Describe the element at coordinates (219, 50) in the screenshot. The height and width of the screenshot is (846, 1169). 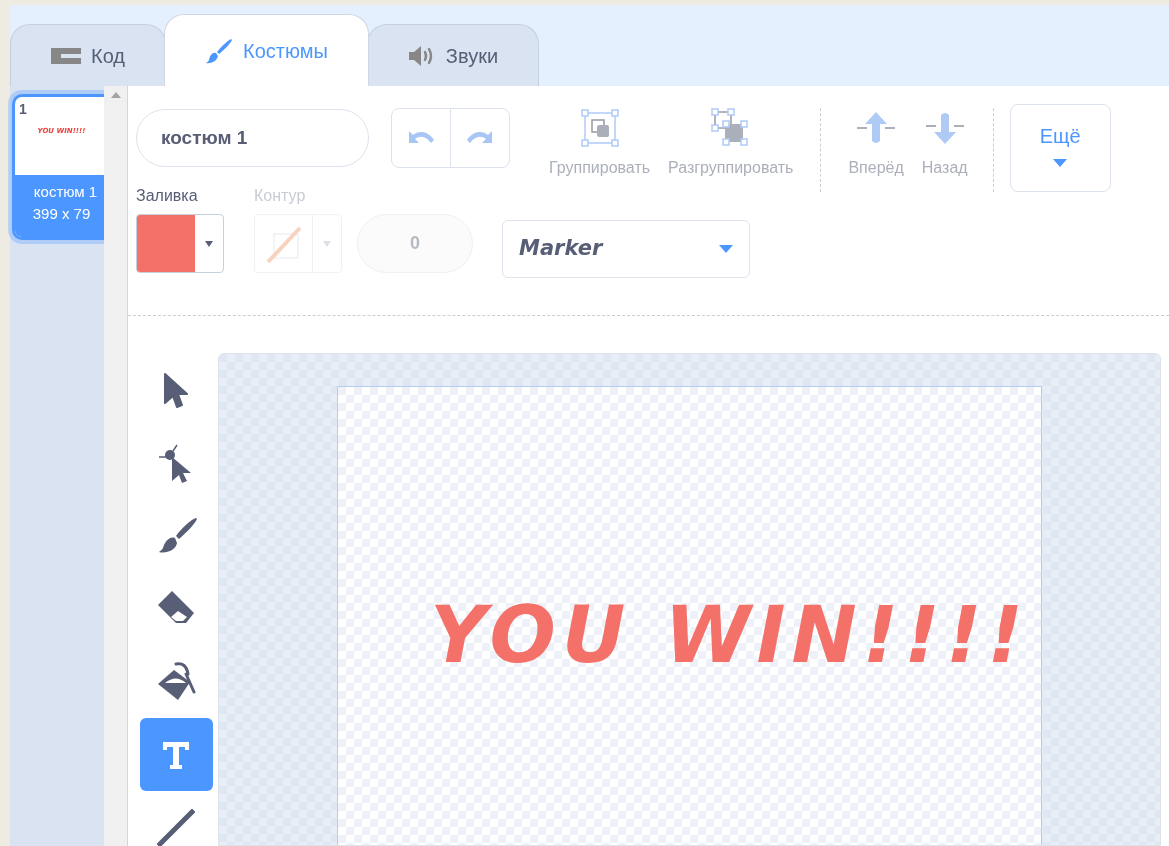
I see `brush-icon` at that location.